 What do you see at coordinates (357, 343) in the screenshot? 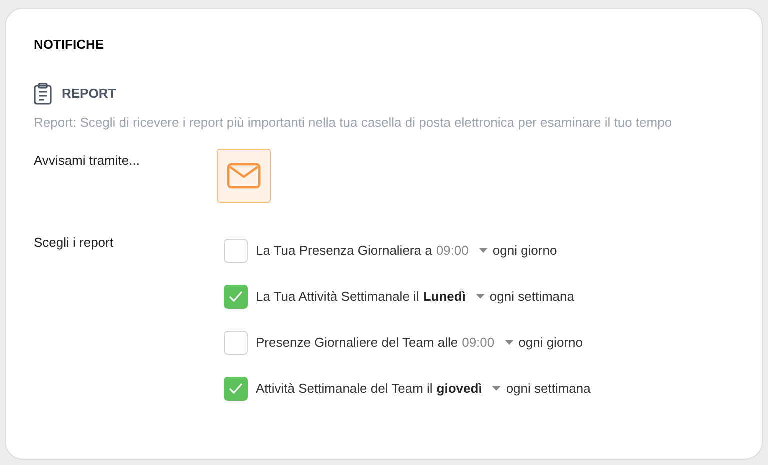
I see `report-label: Presenze Giornaliere del Team alle` at bounding box center [357, 343].